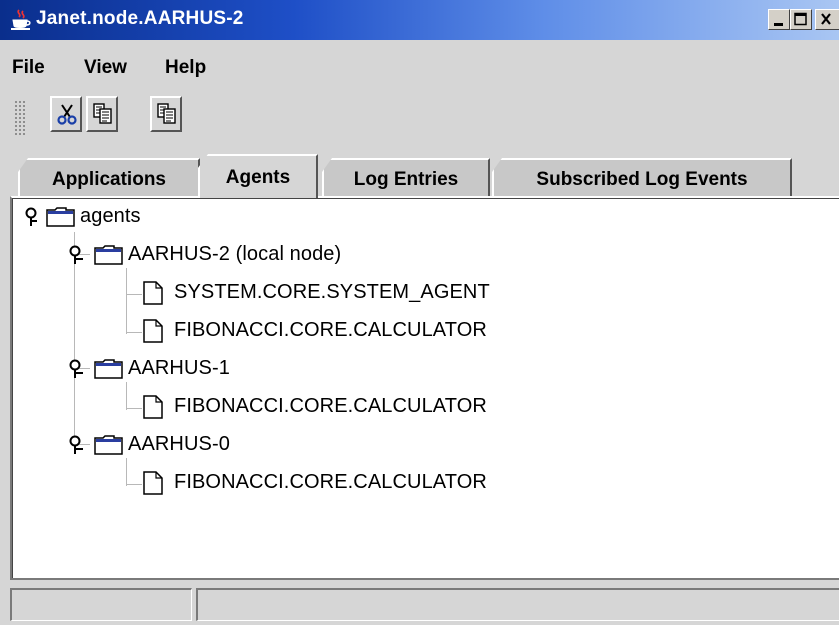  Describe the element at coordinates (20, 118) in the screenshot. I see `toolbar-grip` at that location.